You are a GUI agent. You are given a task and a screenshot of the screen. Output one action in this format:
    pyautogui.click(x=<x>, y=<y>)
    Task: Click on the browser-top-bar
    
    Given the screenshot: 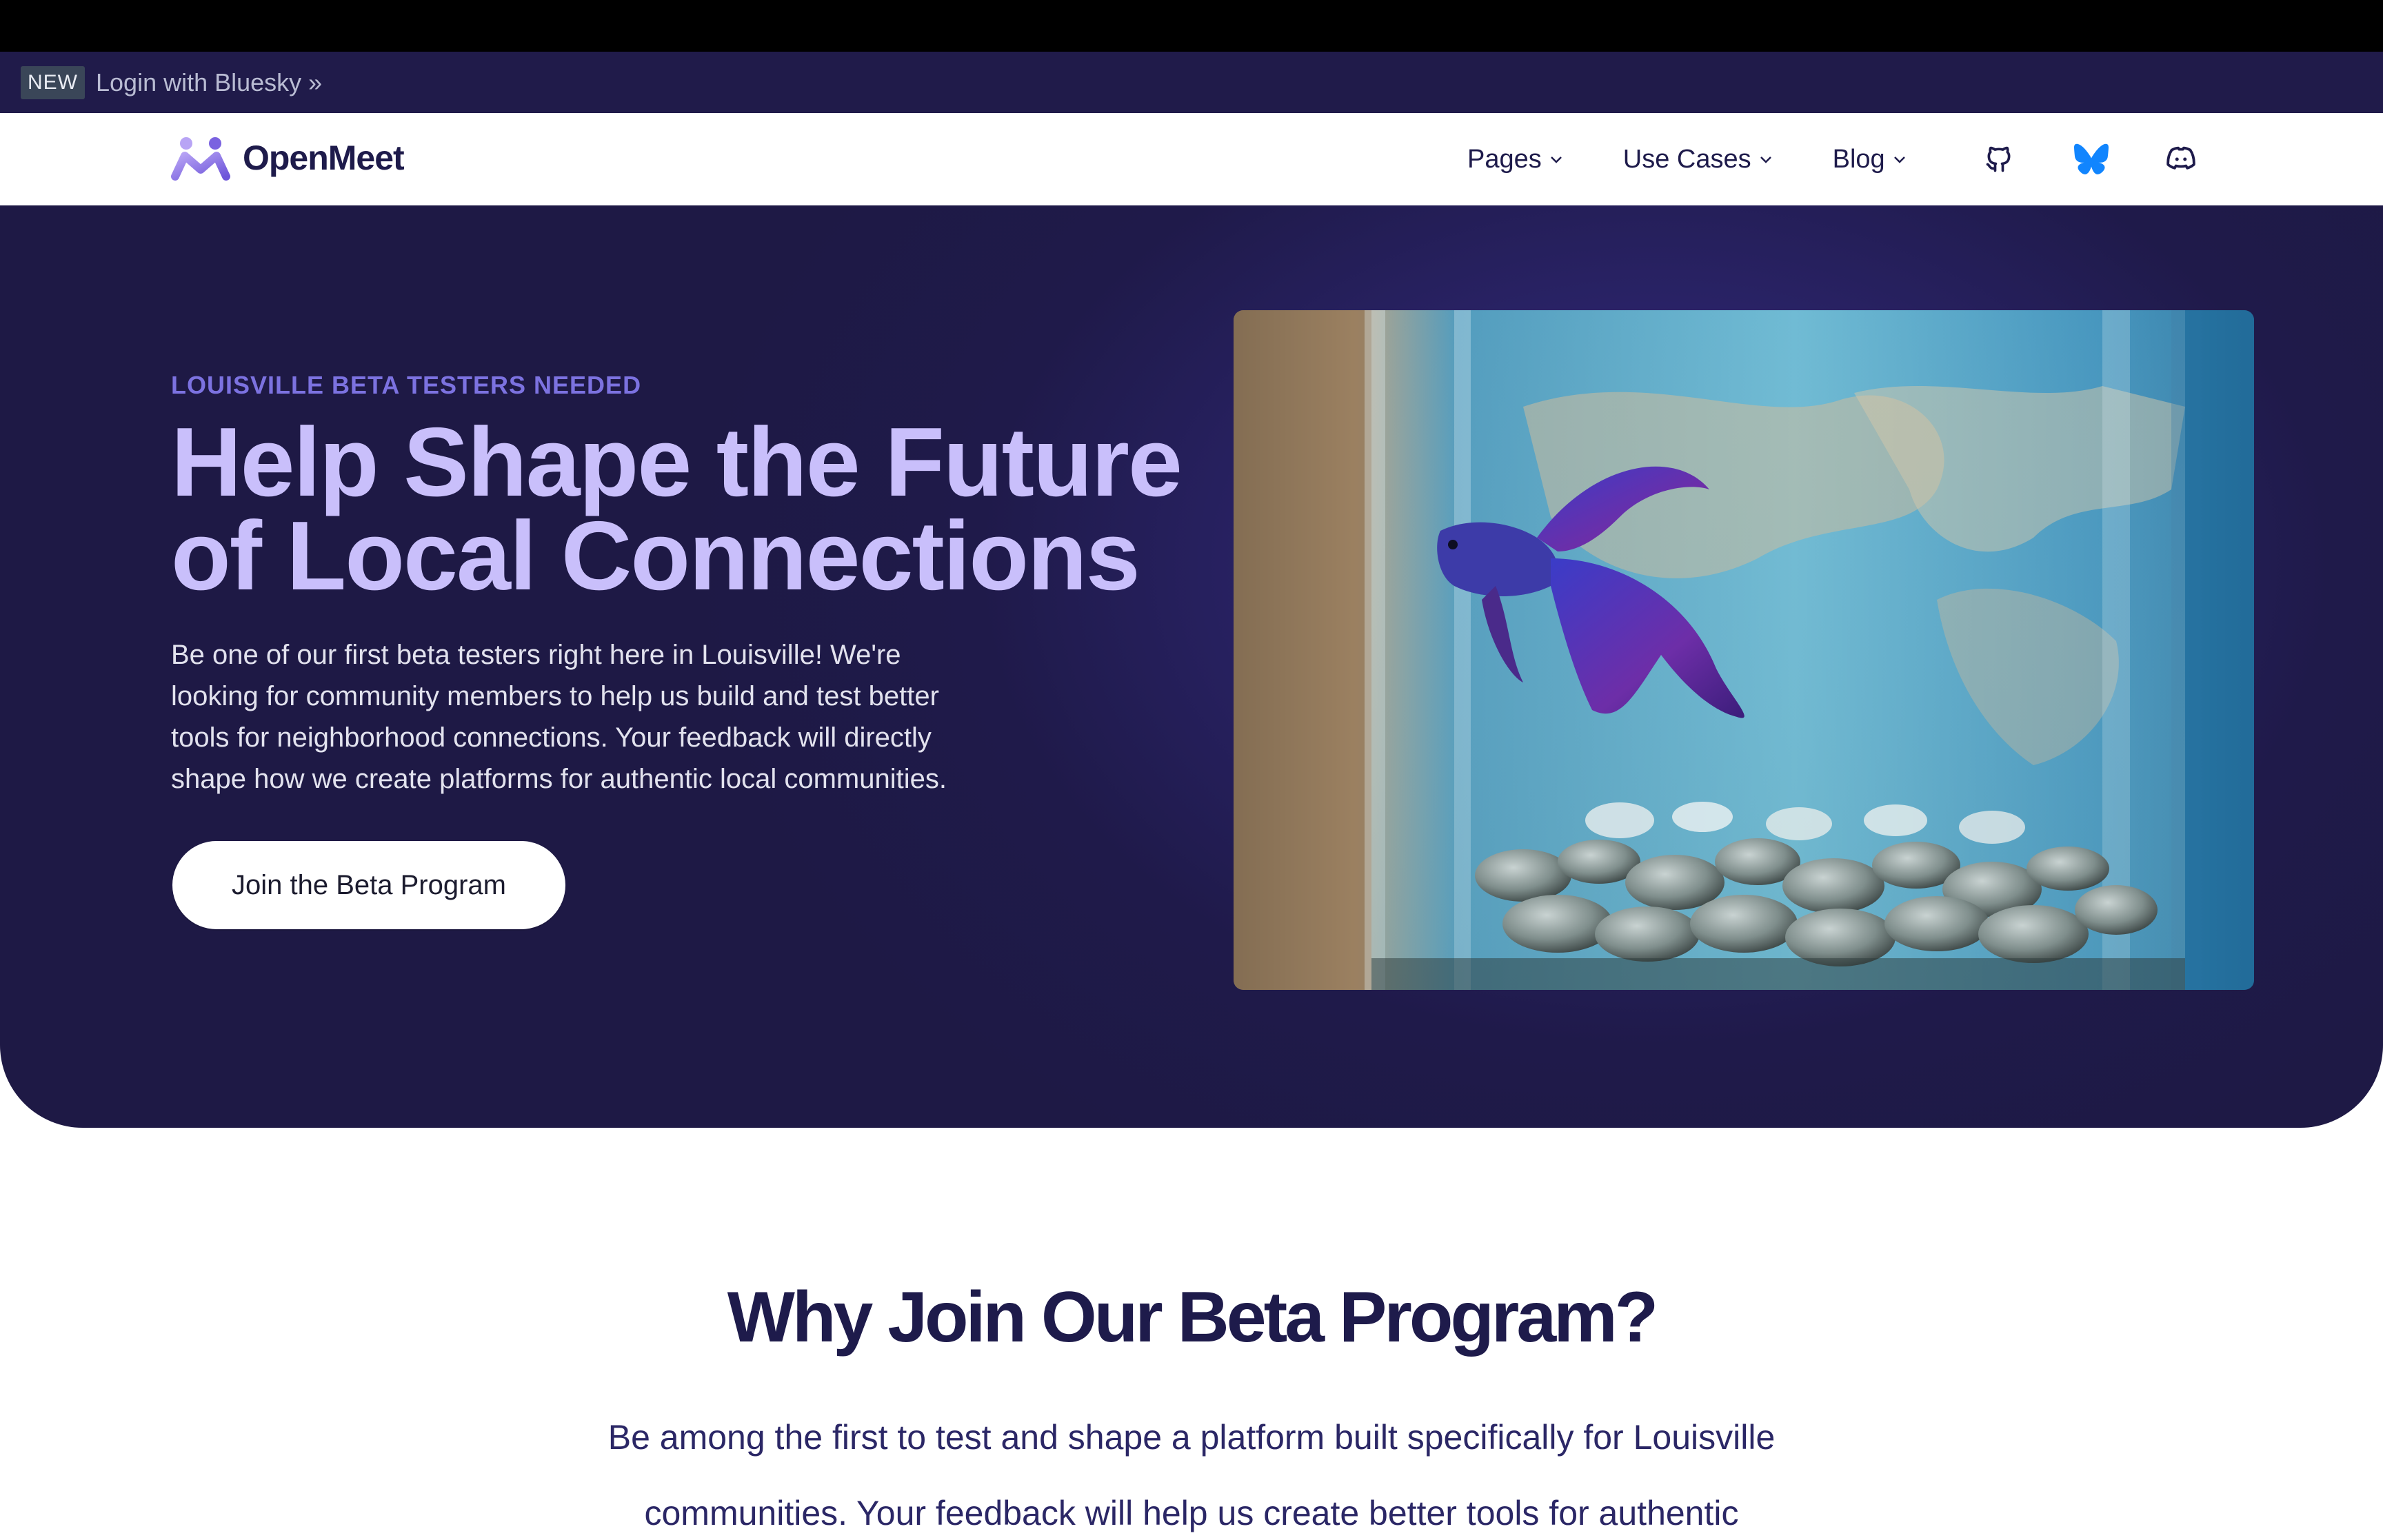 What is the action you would take?
    pyautogui.click(x=1191, y=26)
    